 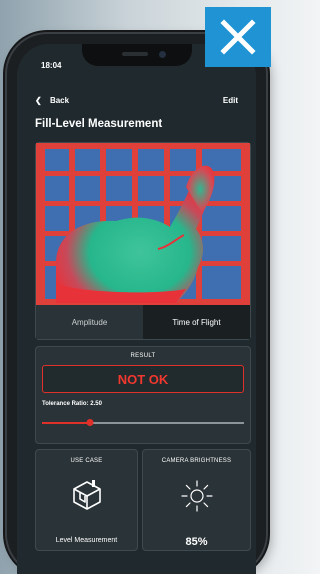 I want to click on tab-time-of-flight: Time of Flight, so click(x=196, y=322).